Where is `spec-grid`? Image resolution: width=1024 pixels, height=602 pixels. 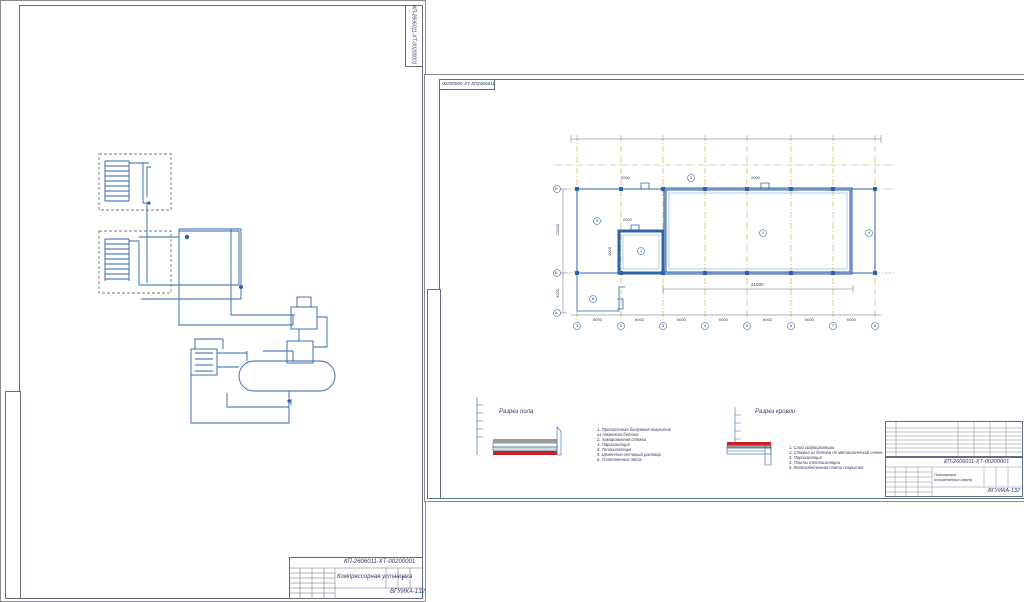 spec-grid is located at coordinates (954, 439).